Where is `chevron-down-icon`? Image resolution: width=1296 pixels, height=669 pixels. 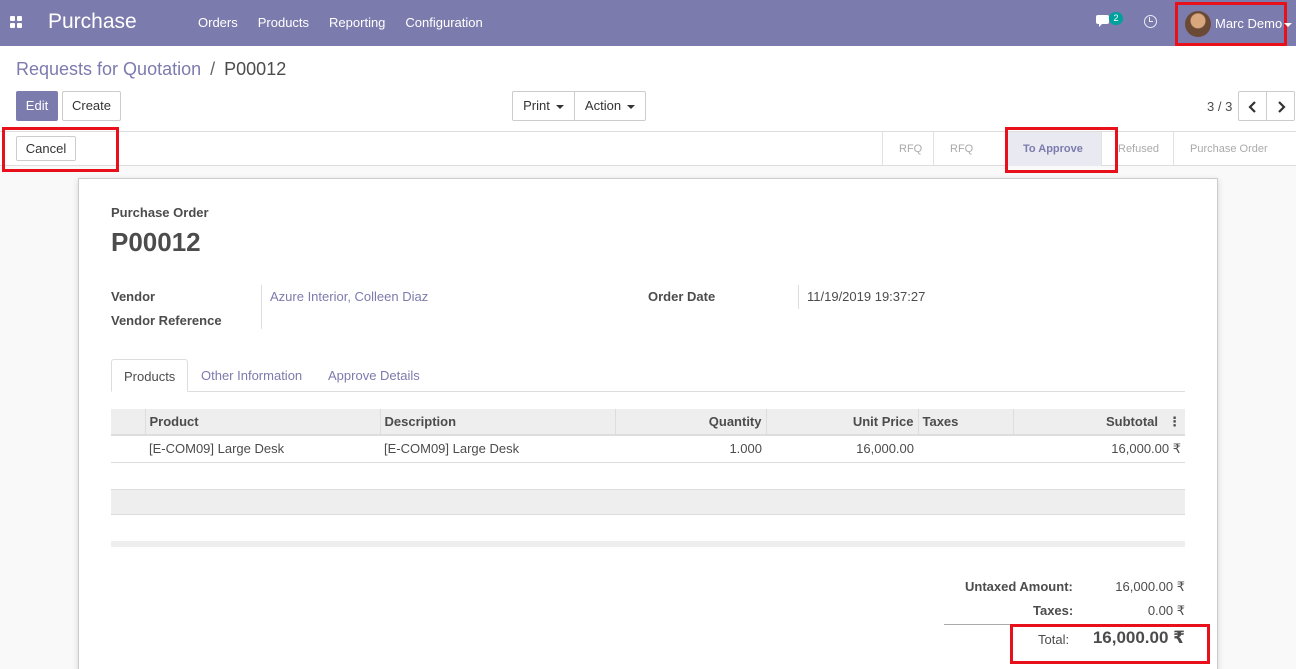
chevron-down-icon is located at coordinates (1288, 25).